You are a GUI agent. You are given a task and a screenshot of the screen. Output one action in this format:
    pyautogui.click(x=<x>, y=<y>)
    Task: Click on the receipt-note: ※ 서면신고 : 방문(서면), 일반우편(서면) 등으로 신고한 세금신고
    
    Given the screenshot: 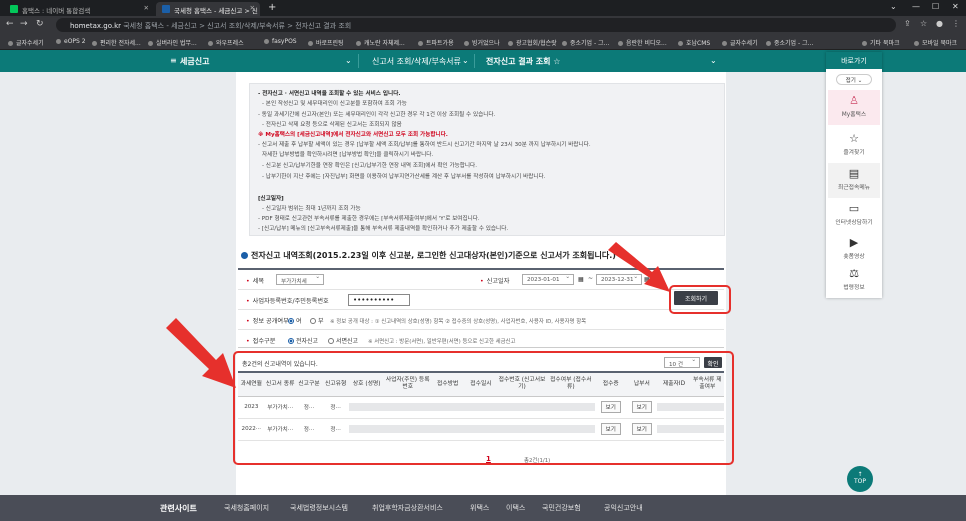 What is the action you would take?
    pyautogui.click(x=442, y=342)
    